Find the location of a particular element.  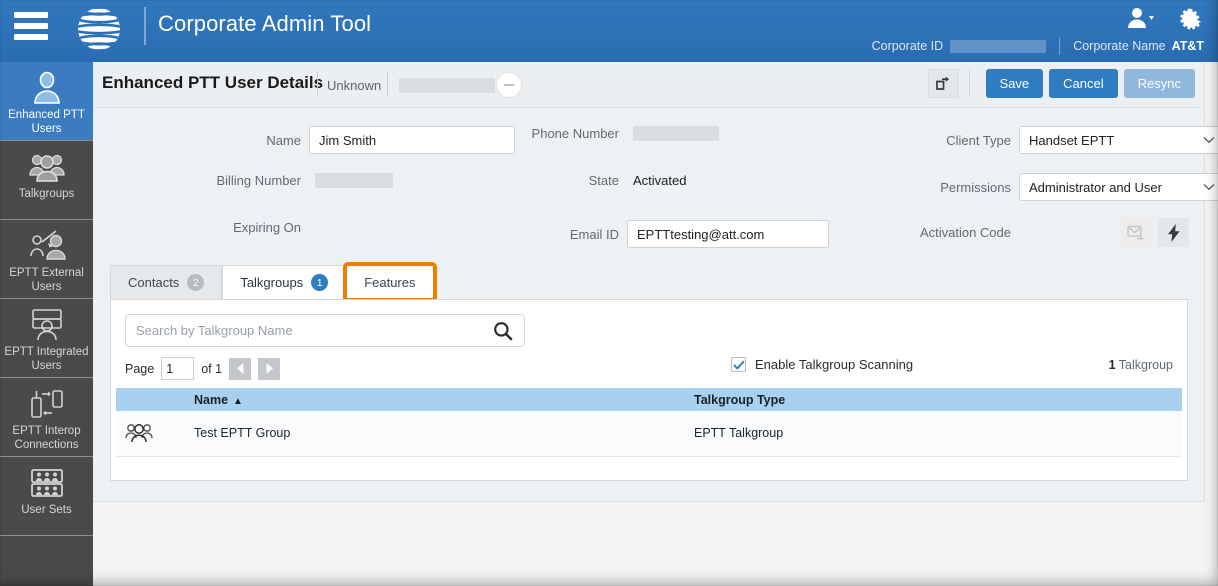

field-phone-number: Phone Number is located at coordinates (610, 133).